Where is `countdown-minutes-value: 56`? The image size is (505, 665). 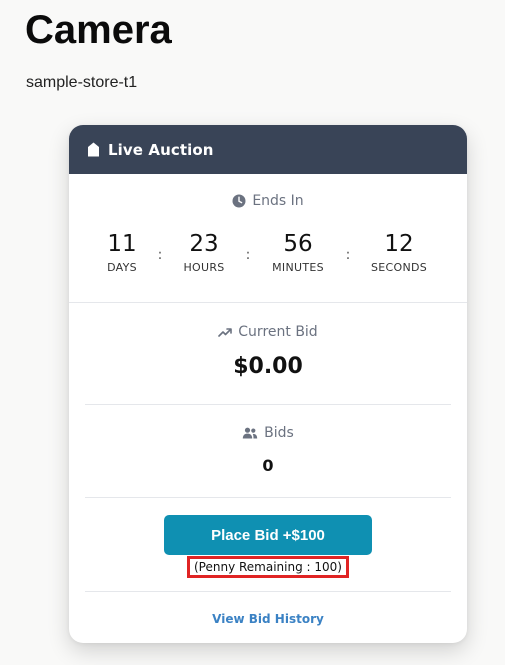
countdown-minutes-value: 56 is located at coordinates (298, 244).